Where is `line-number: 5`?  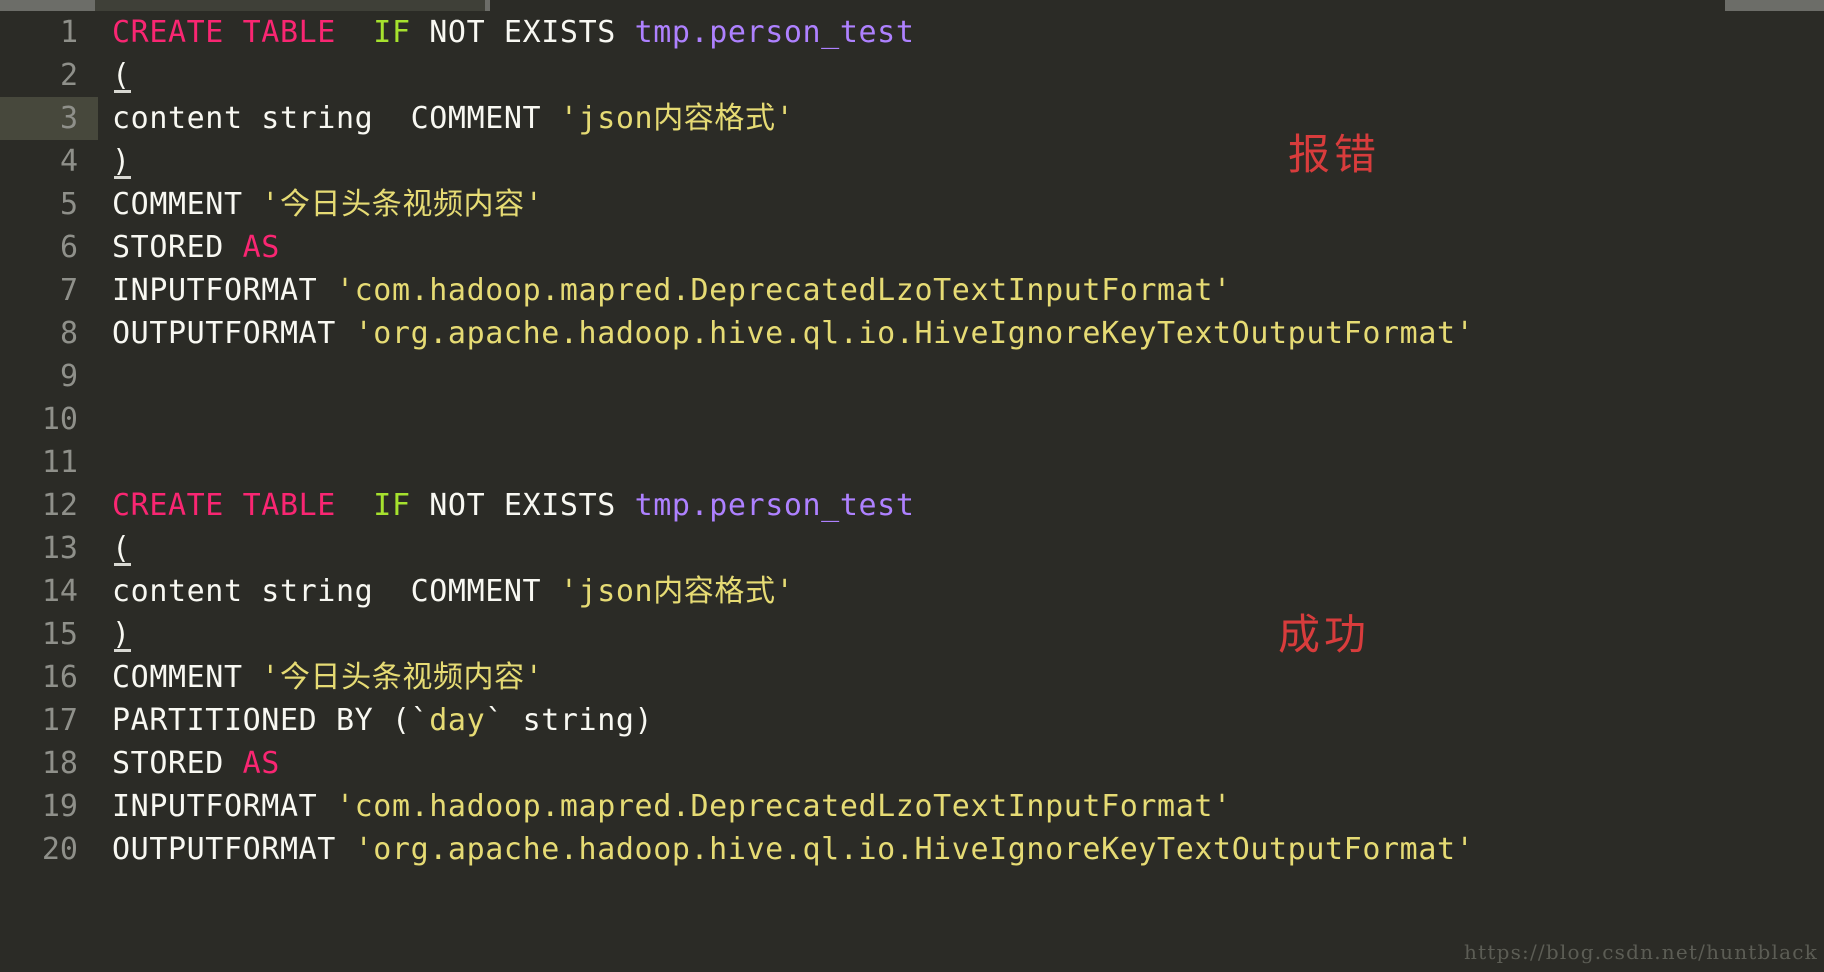
line-number: 5 is located at coordinates (68, 204).